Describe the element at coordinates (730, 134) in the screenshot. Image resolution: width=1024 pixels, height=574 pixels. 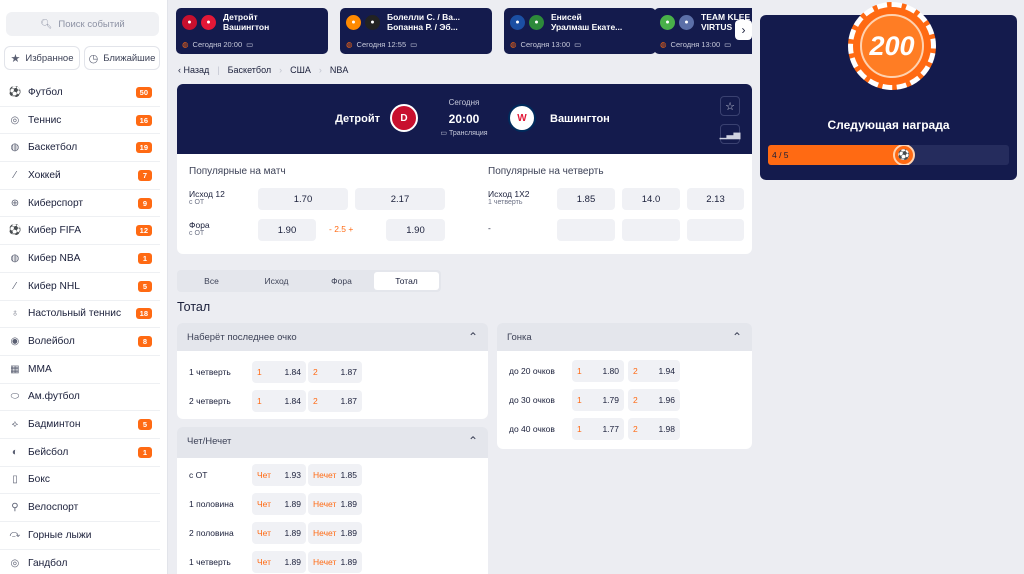
I see `stats-button: ▁▃▅` at that location.